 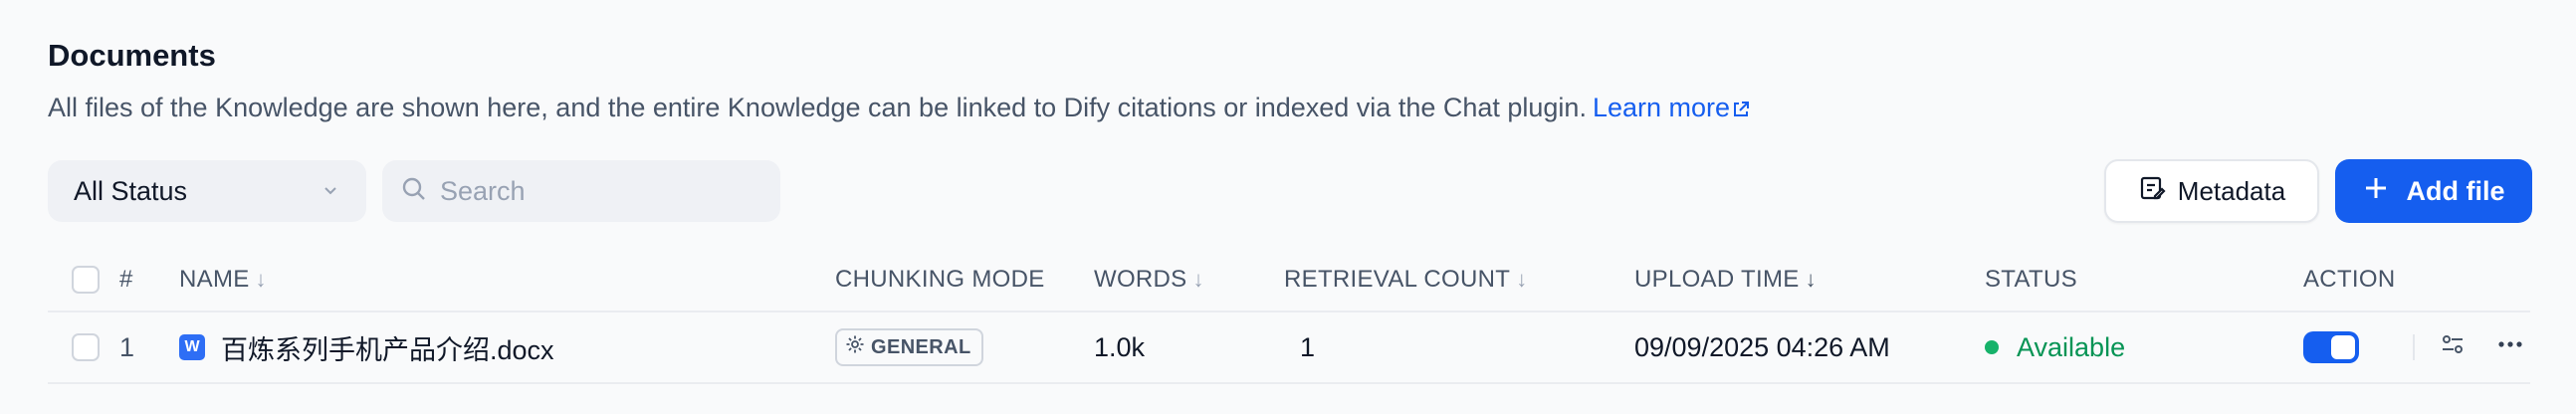 I want to click on row-actions-cell, so click(x=2416, y=347).